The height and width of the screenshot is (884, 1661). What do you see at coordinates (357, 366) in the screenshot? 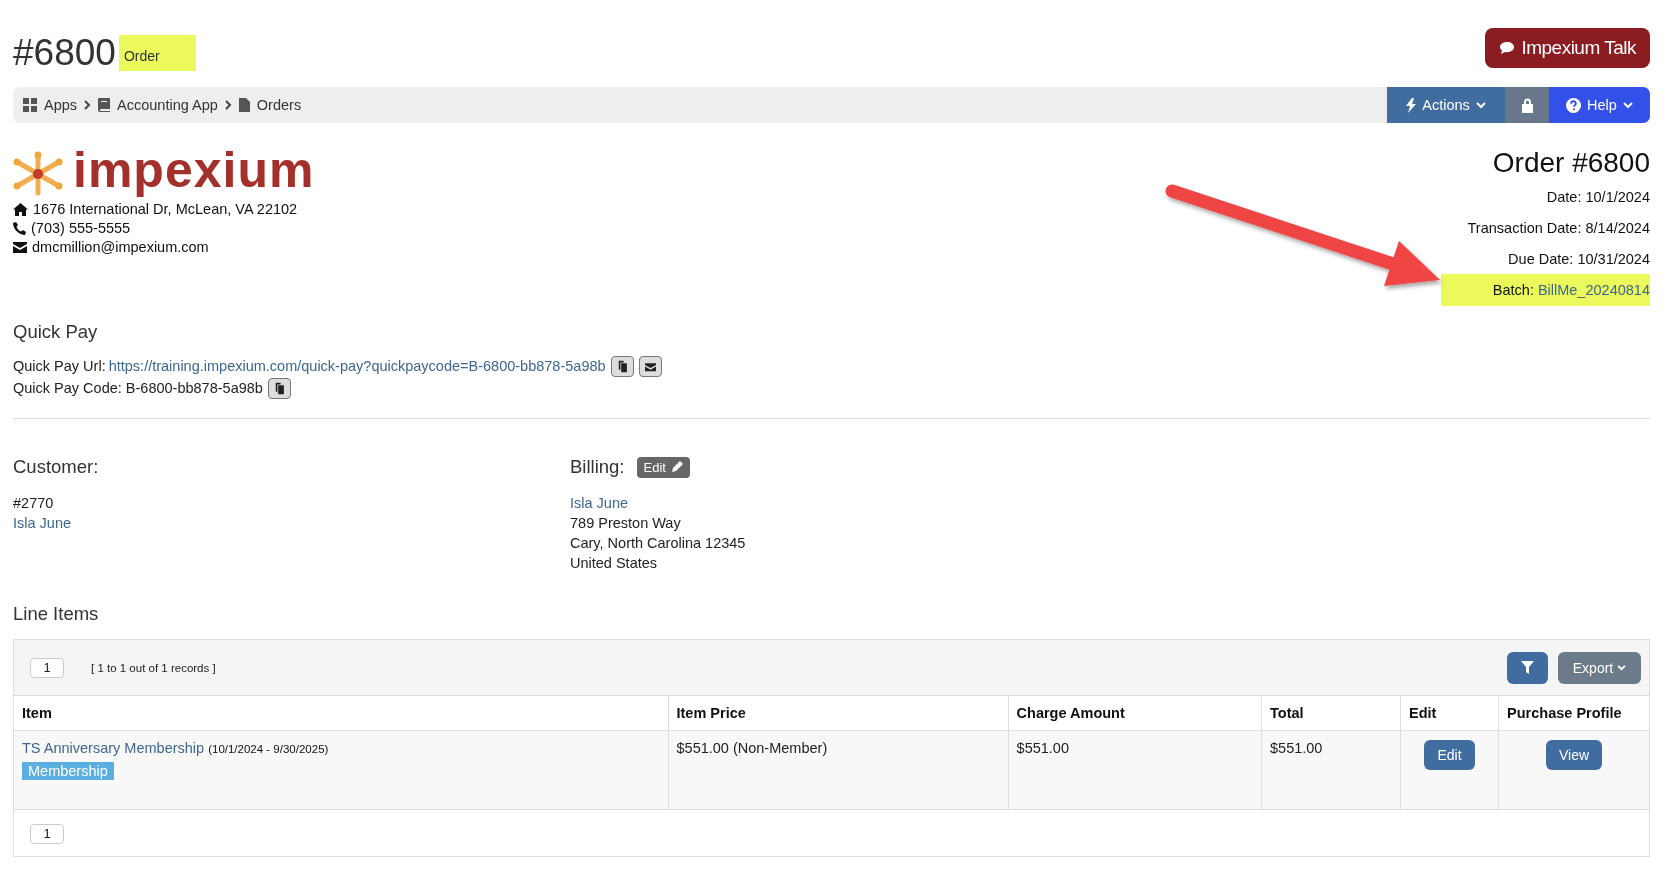
I see `quick-pay-link: https://training.impexium.com/quick-pay?quickpaycode=B-6800-bb878-5a98b` at bounding box center [357, 366].